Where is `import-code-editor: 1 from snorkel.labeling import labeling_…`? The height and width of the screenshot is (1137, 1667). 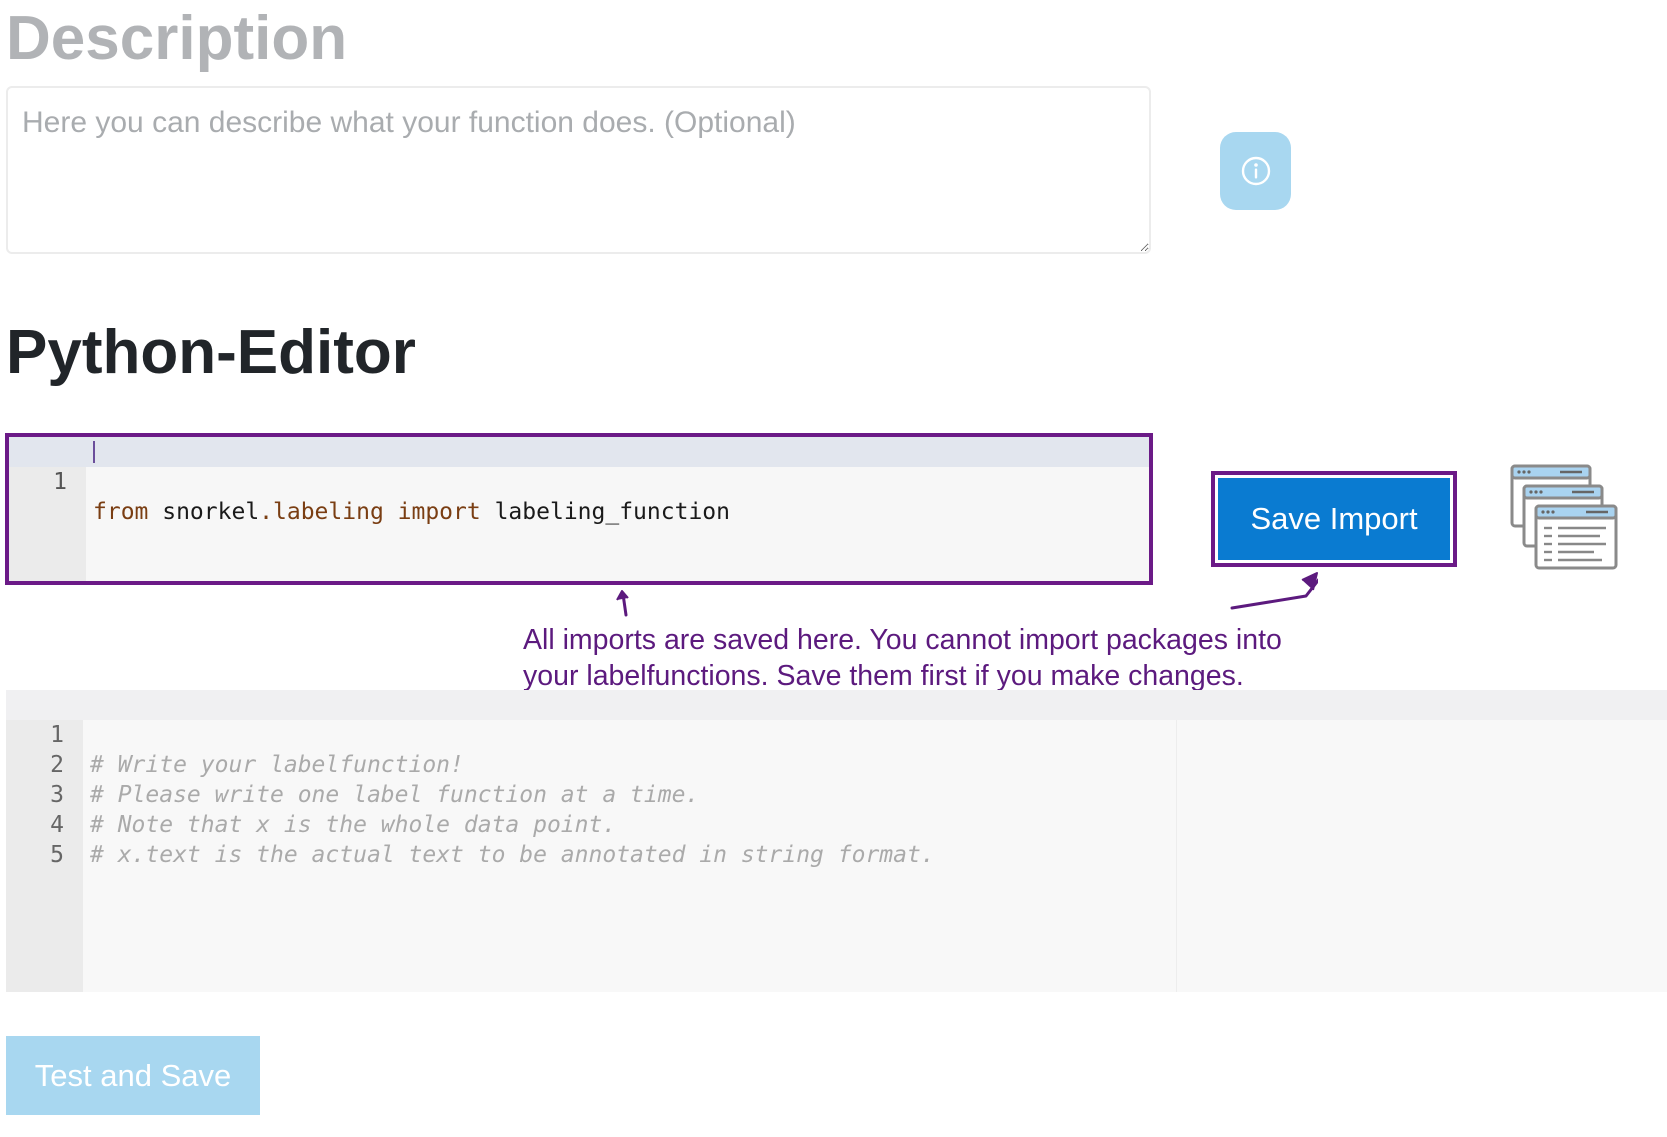
import-code-editor: 1 from snorkel.labeling import labeling_… is located at coordinates (579, 509).